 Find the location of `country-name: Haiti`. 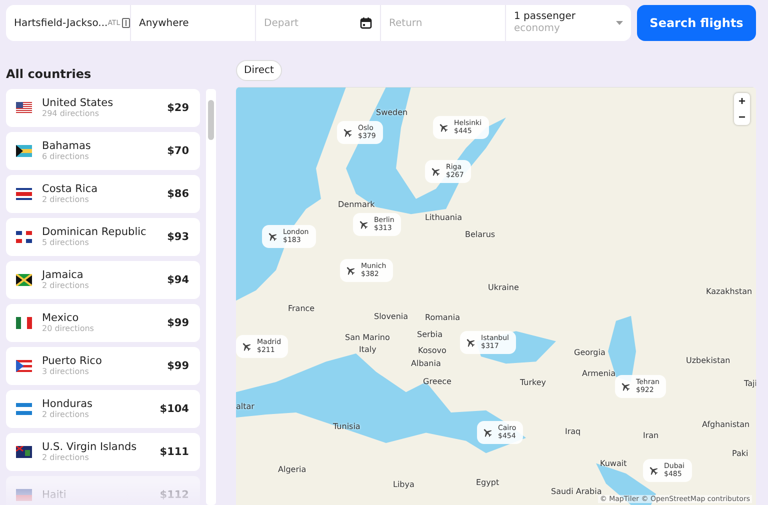

country-name: Haiti is located at coordinates (55, 495).